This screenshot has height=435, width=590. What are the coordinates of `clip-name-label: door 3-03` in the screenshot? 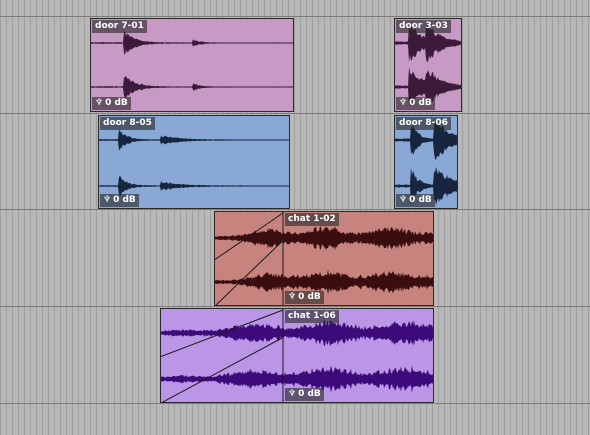 It's located at (423, 26).